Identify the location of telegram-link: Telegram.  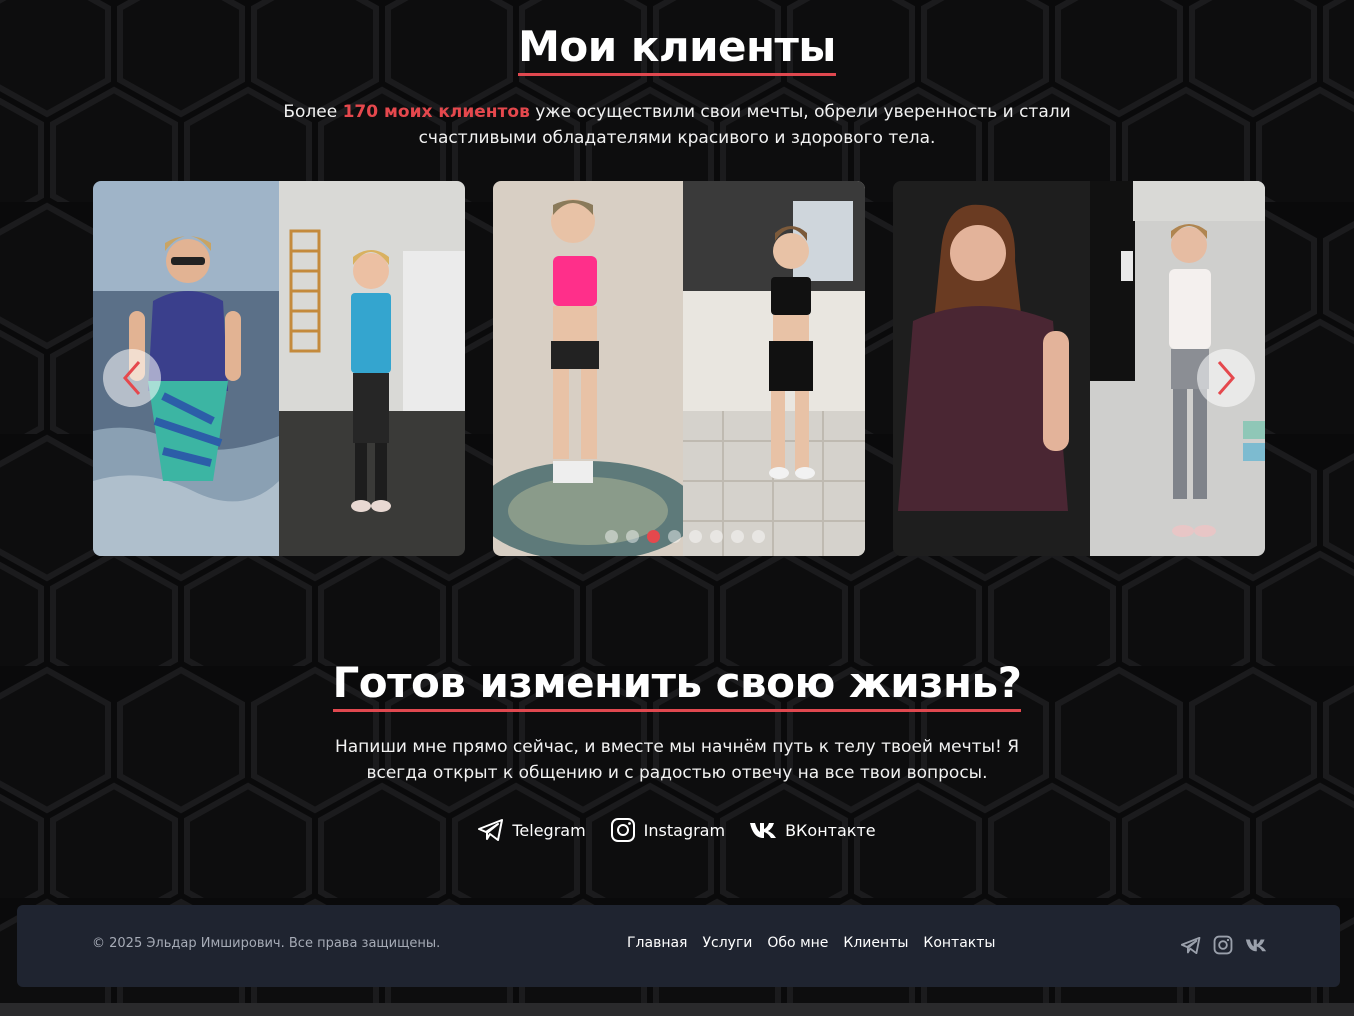
(532, 830).